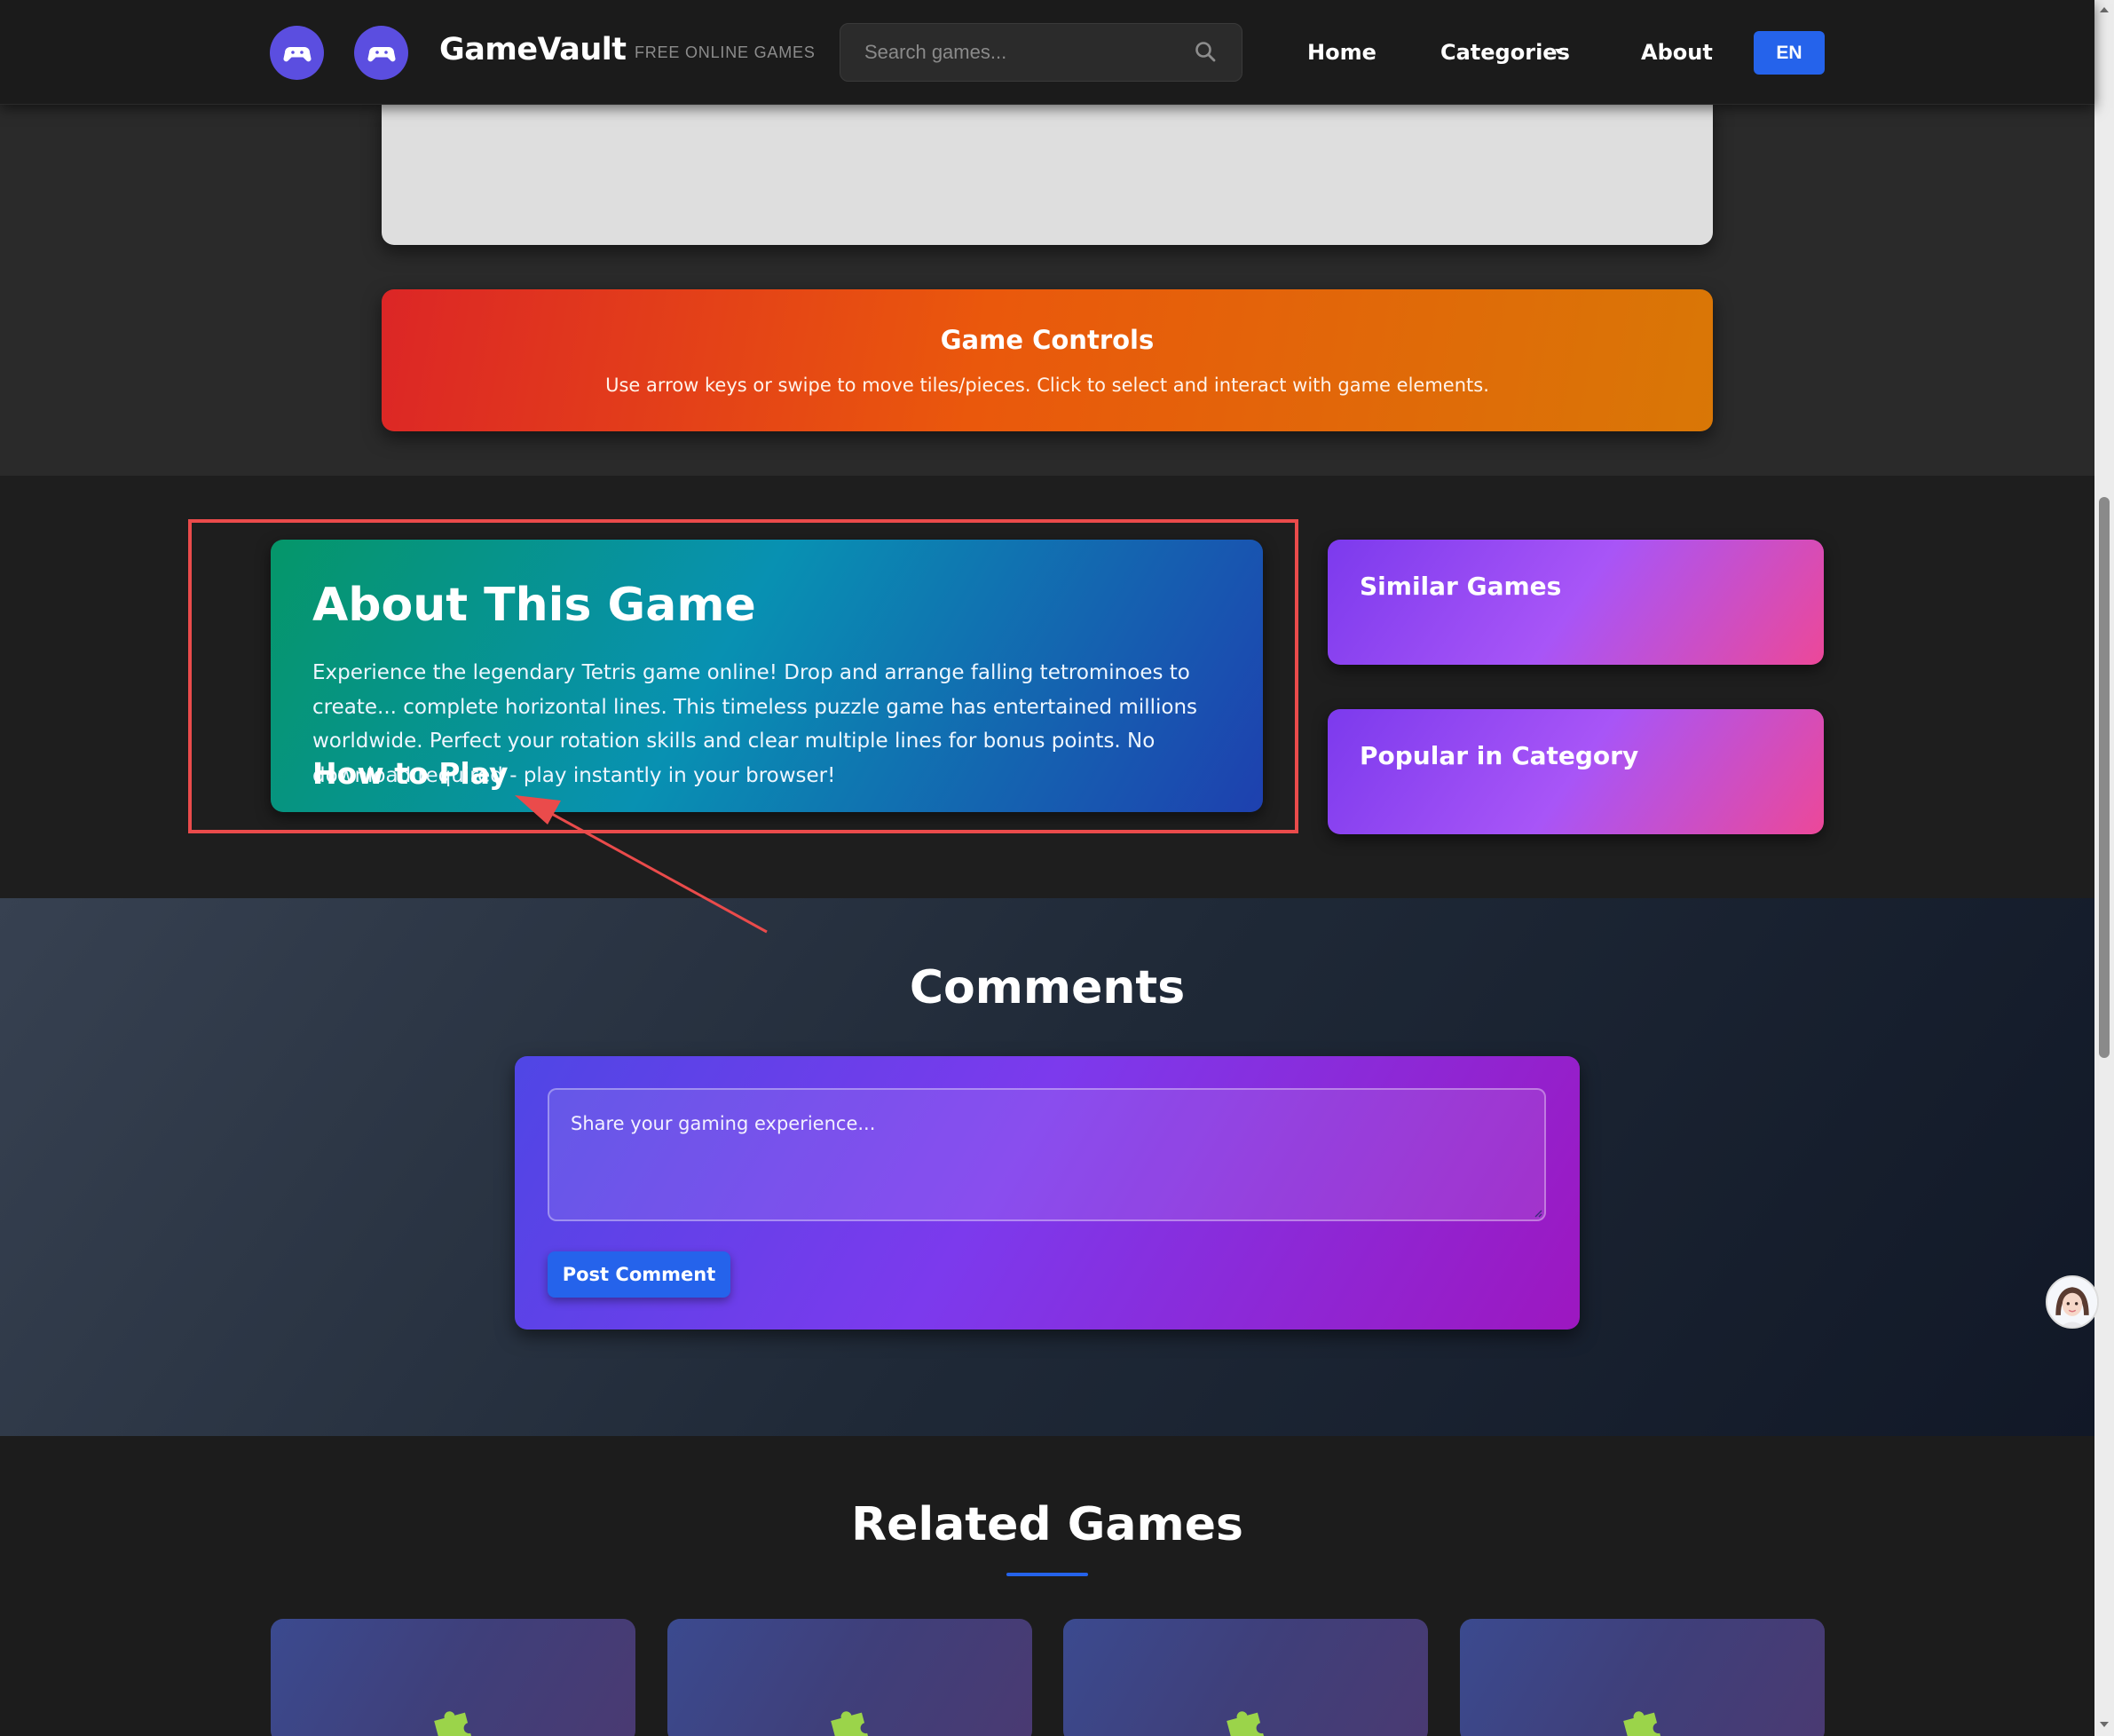 This screenshot has height=1736, width=2114. I want to click on caret-down-icon, so click(1558, 51).